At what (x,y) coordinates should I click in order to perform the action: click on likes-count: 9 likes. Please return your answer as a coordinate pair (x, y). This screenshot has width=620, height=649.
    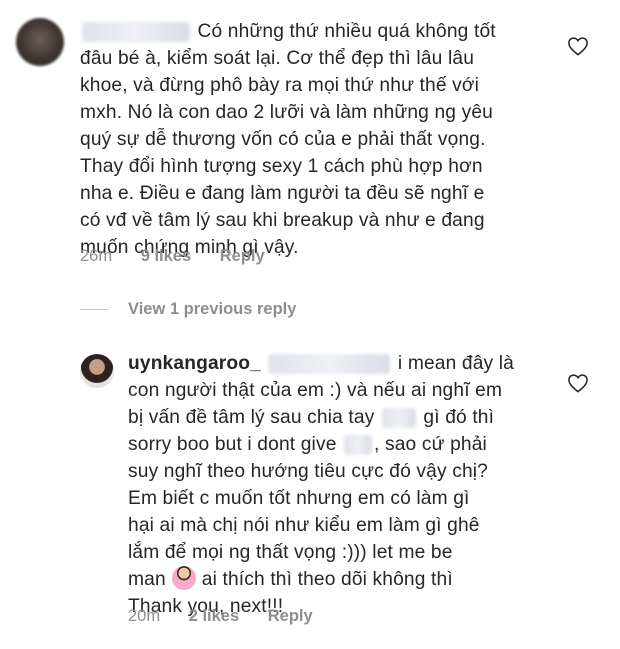
    Looking at the image, I should click on (166, 256).